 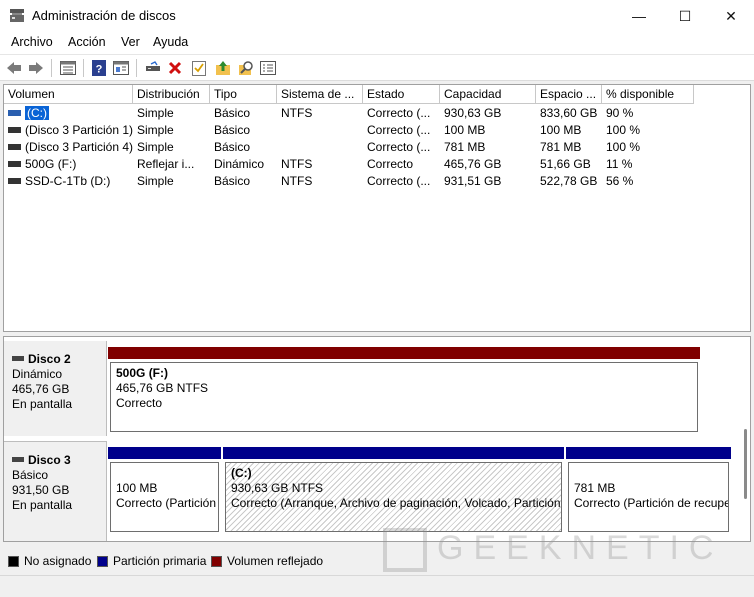 I want to click on column-header-layout: Distribución, so click(x=171, y=94).